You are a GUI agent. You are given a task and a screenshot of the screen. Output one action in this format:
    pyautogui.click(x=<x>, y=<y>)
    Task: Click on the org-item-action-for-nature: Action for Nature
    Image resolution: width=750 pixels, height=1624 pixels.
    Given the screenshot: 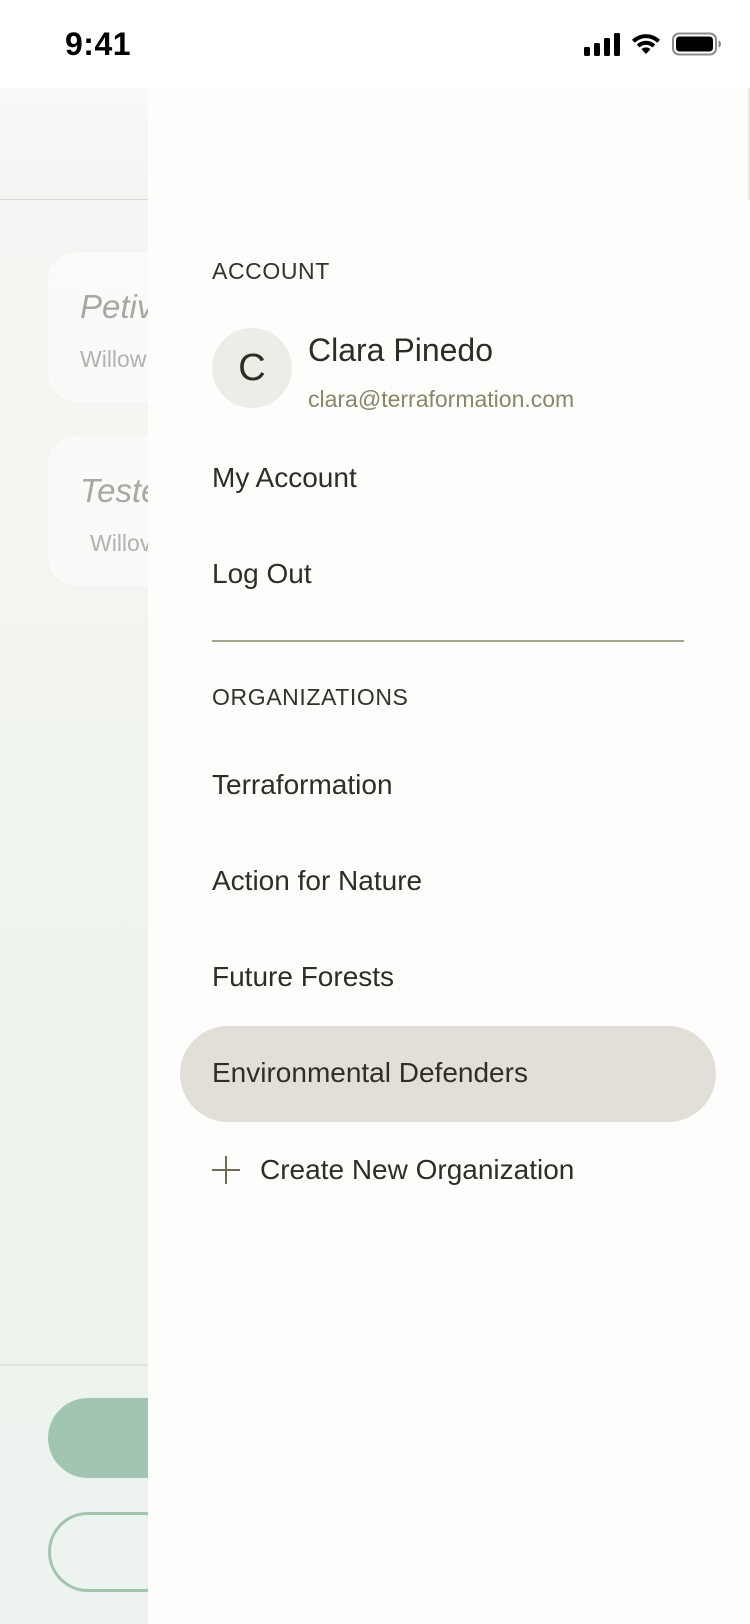 What is the action you would take?
    pyautogui.click(x=448, y=882)
    